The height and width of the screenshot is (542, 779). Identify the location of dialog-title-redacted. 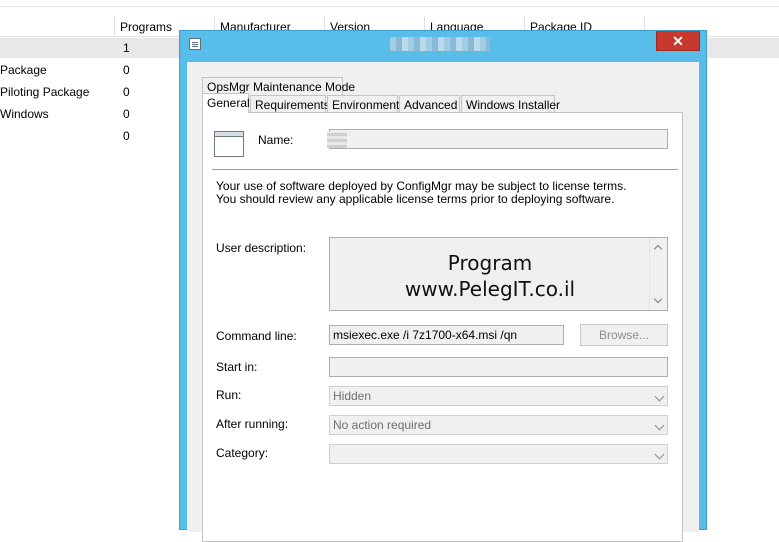
(440, 44).